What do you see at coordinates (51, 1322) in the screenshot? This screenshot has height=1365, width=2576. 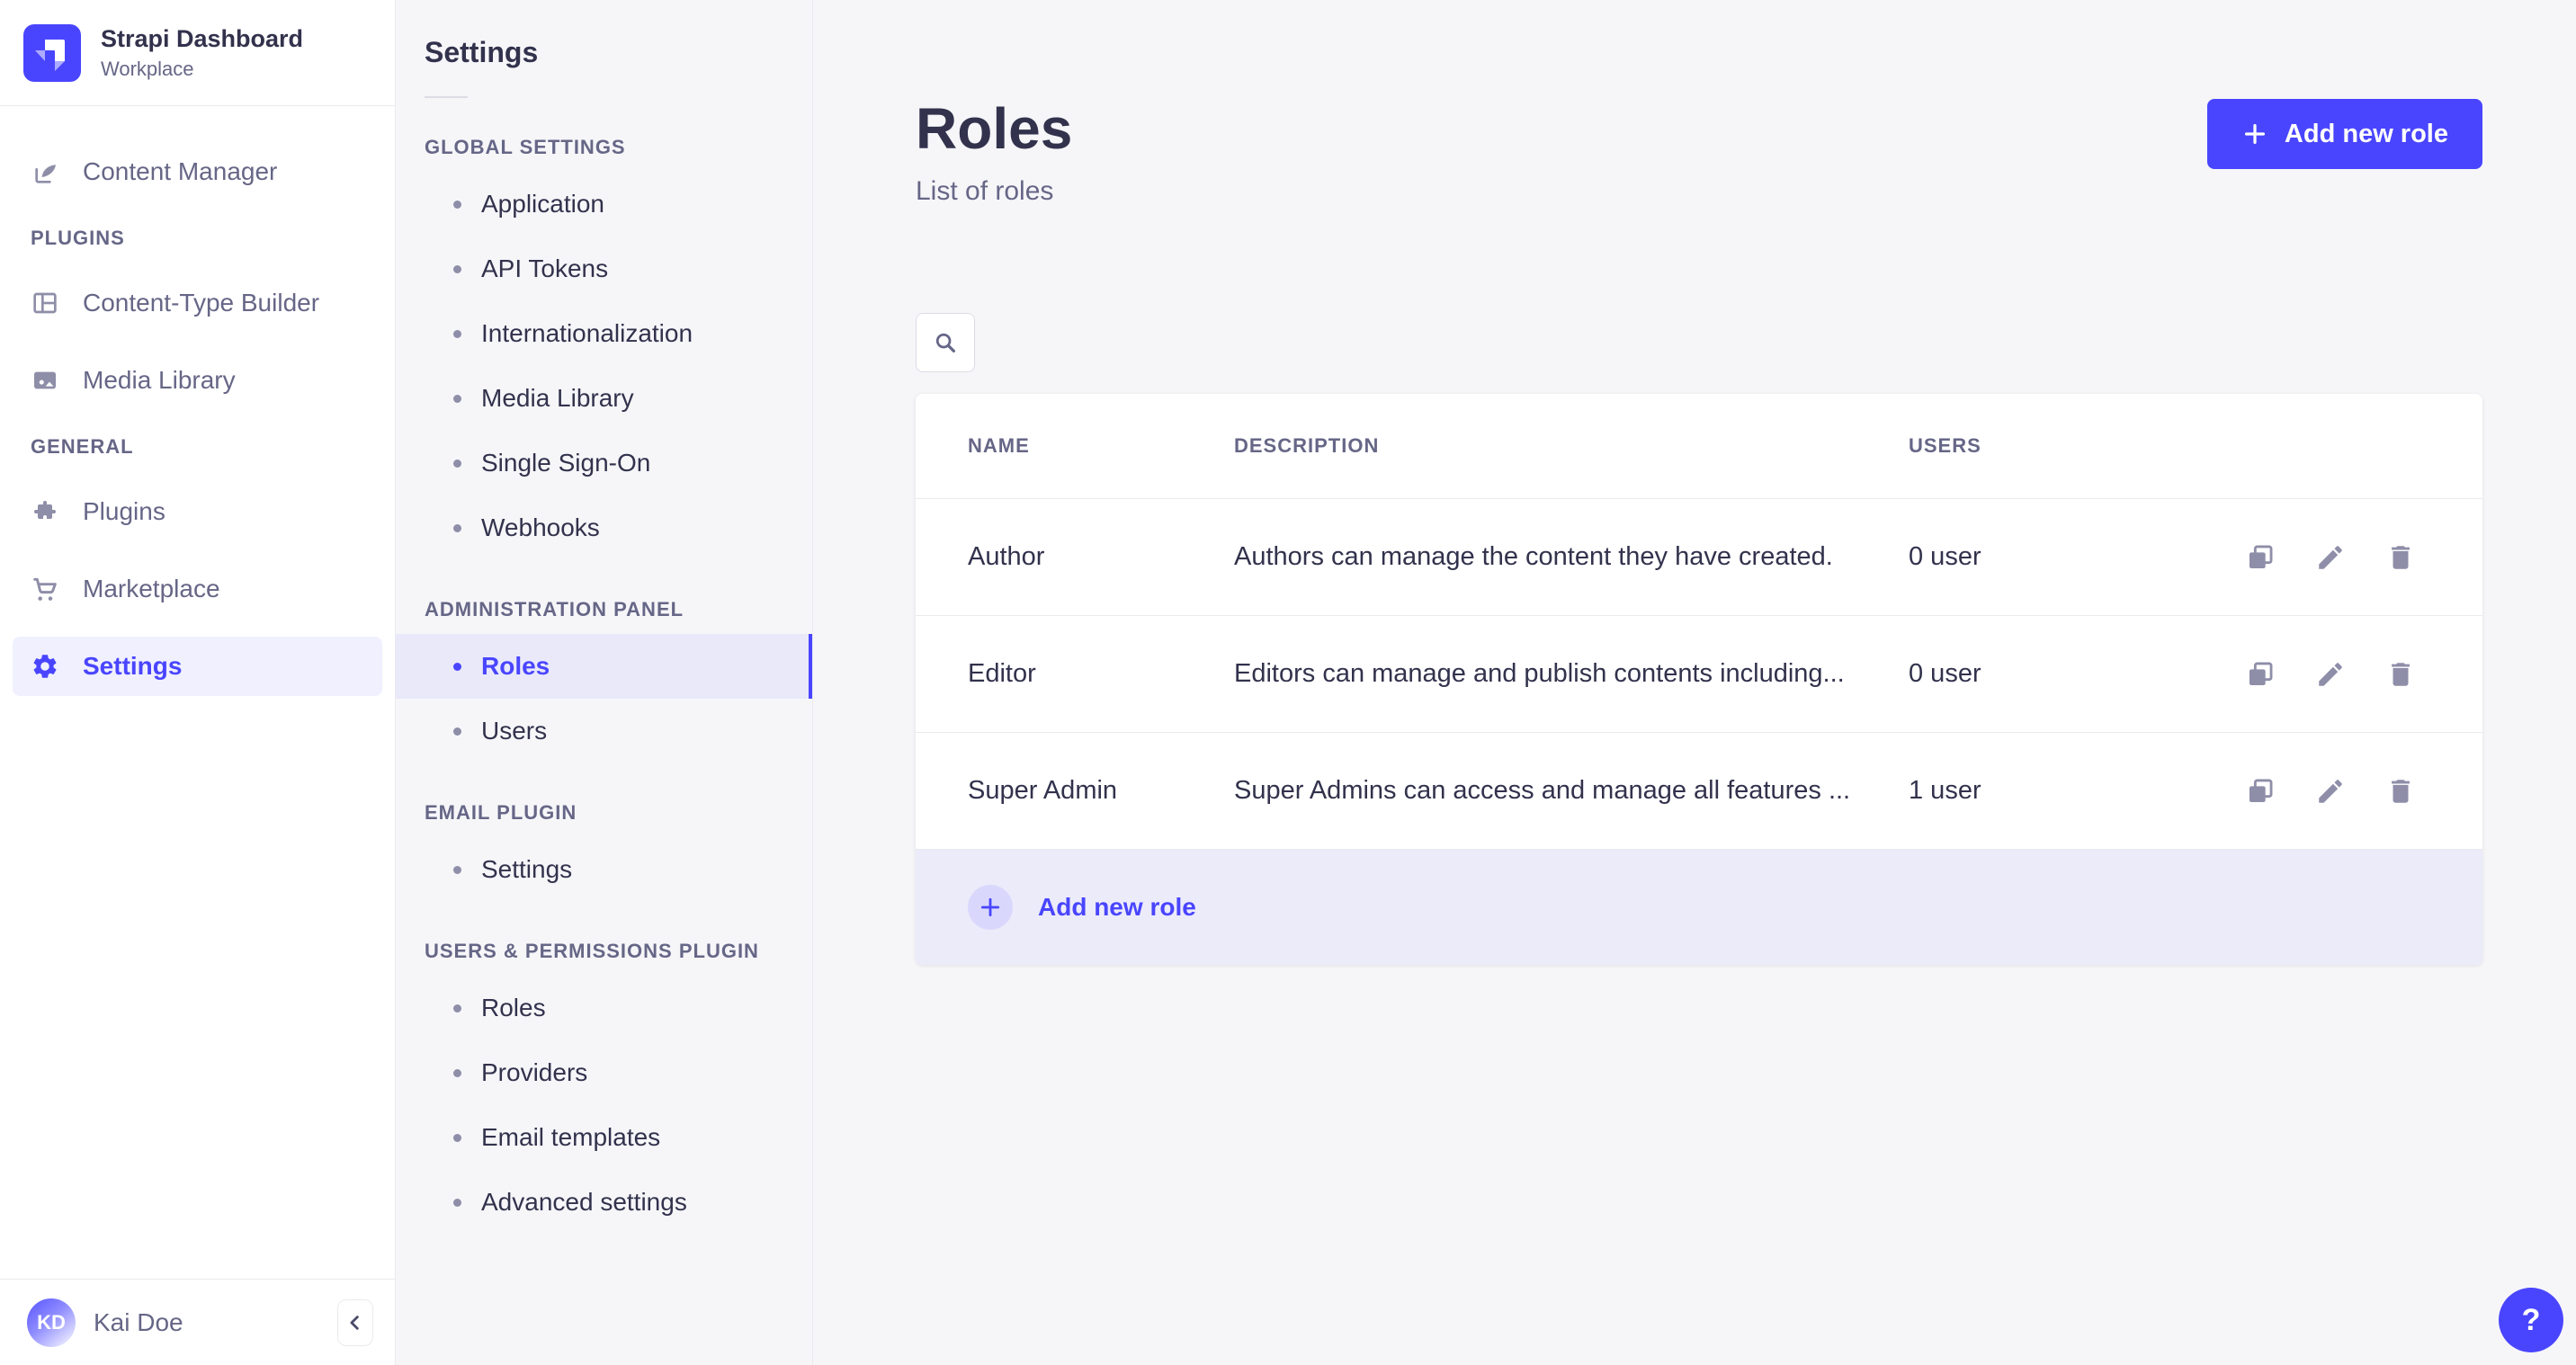 I see `avatar: KD` at bounding box center [51, 1322].